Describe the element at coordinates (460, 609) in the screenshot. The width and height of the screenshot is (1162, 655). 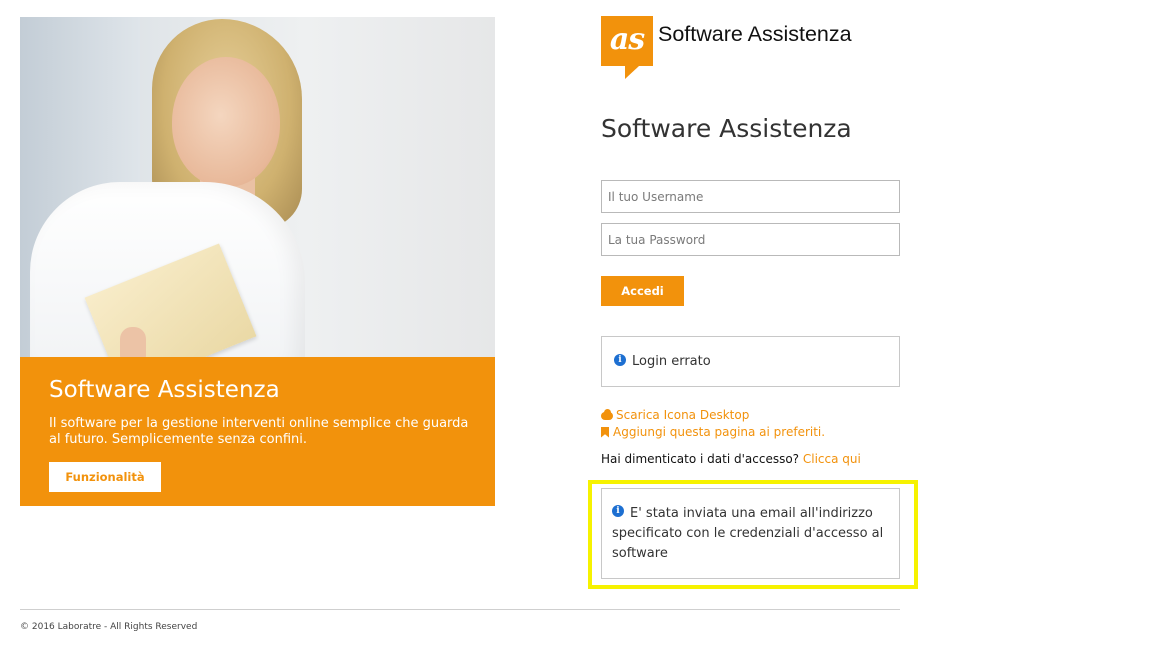
I see `footer-divider` at that location.